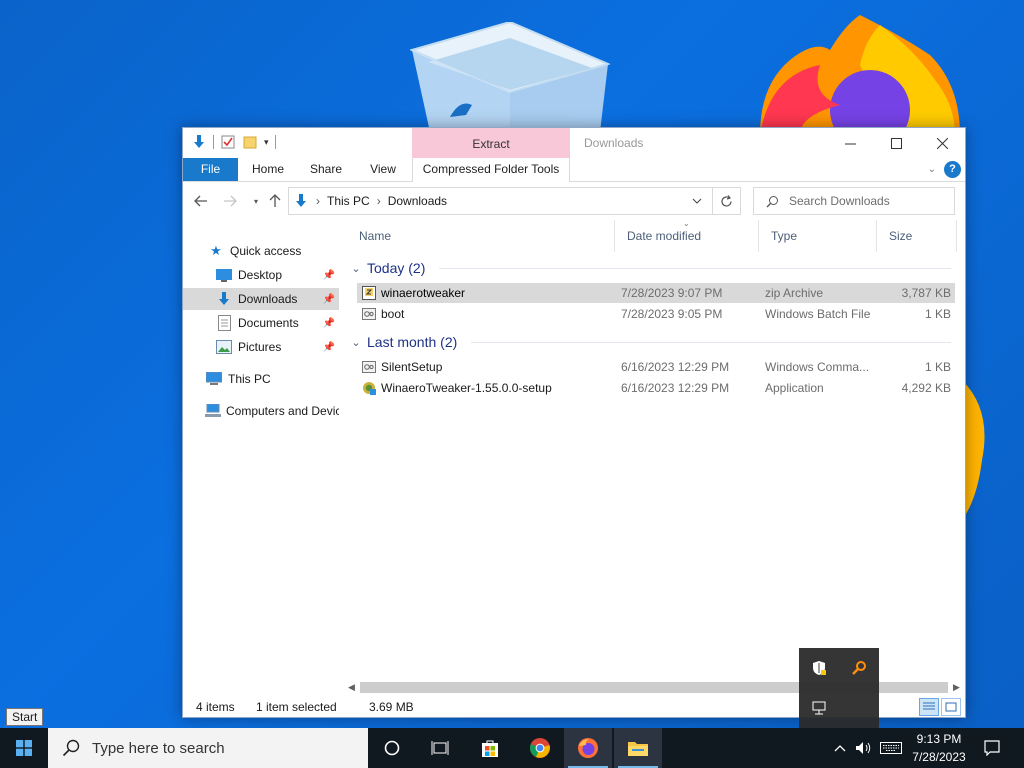 This screenshot has width=1024, height=768. What do you see at coordinates (485, 201) in the screenshot?
I see `breadcrumb: › This PC › Downloads` at bounding box center [485, 201].